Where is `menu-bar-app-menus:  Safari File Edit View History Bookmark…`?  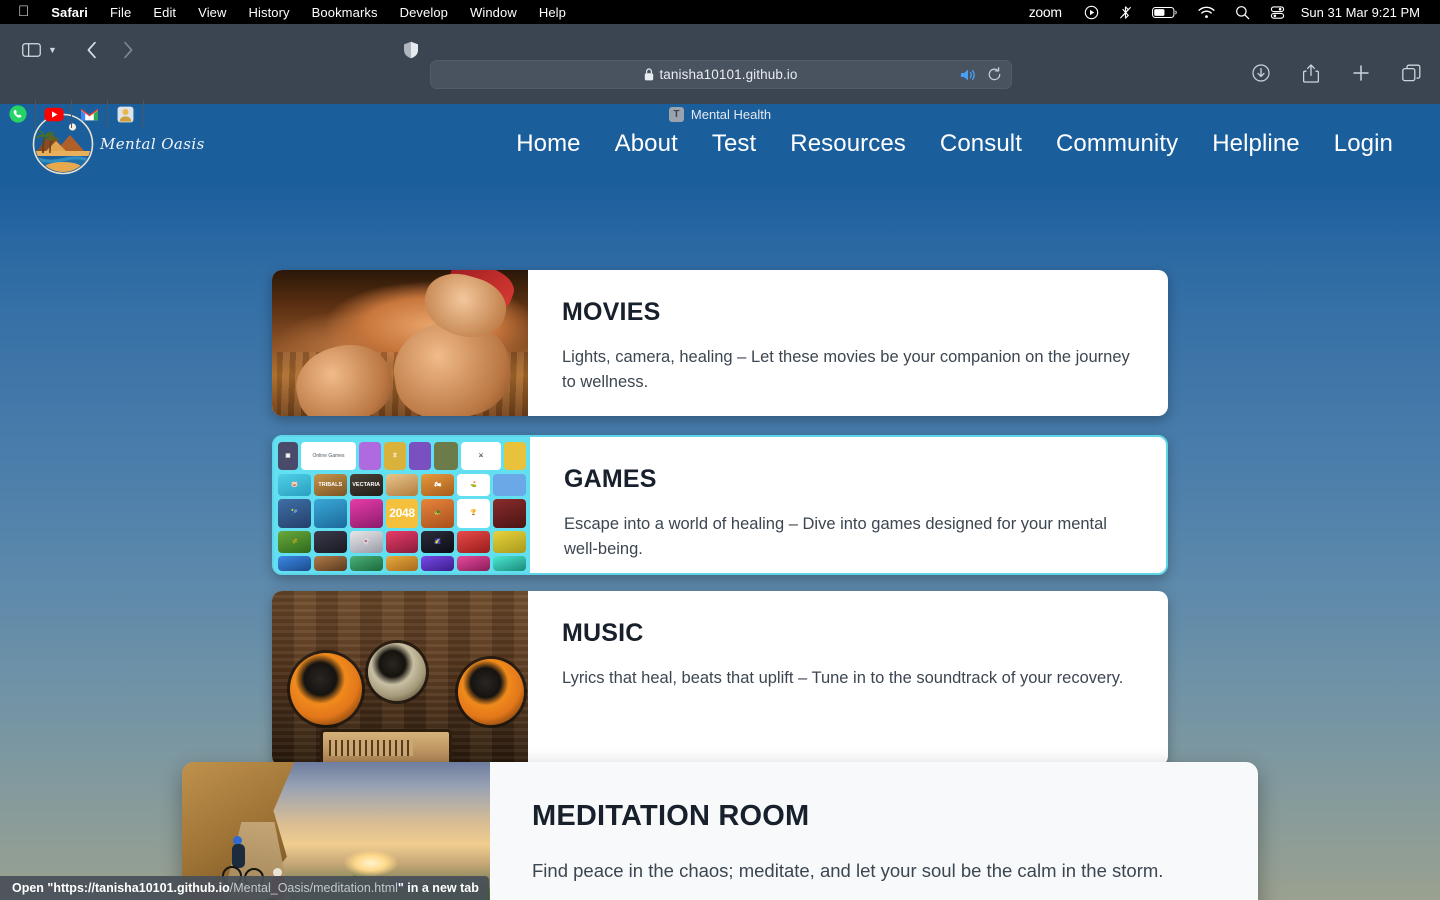
menu-bar-app-menus:  Safari File Edit View History Bookmark… is located at coordinates (293, 12).